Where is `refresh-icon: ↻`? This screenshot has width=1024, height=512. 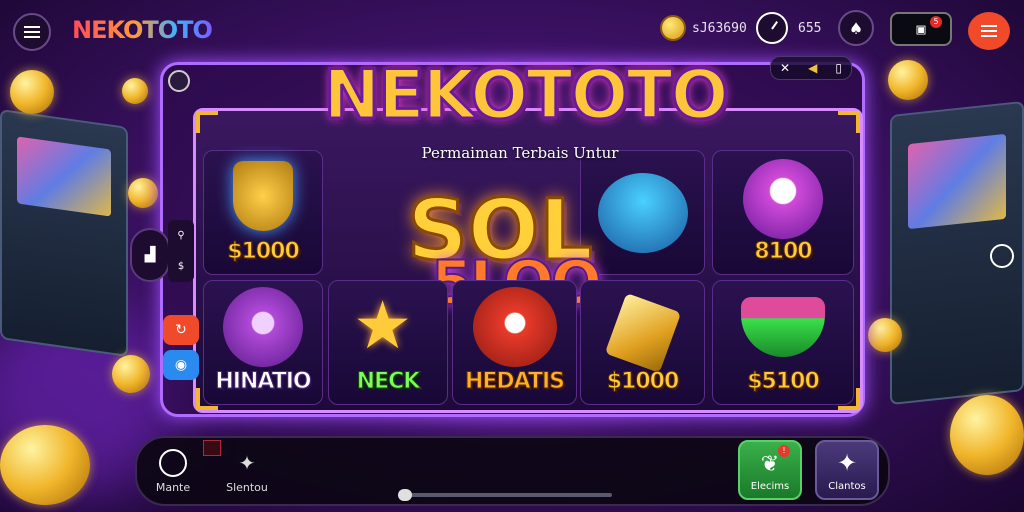 refresh-icon: ↻ is located at coordinates (181, 330).